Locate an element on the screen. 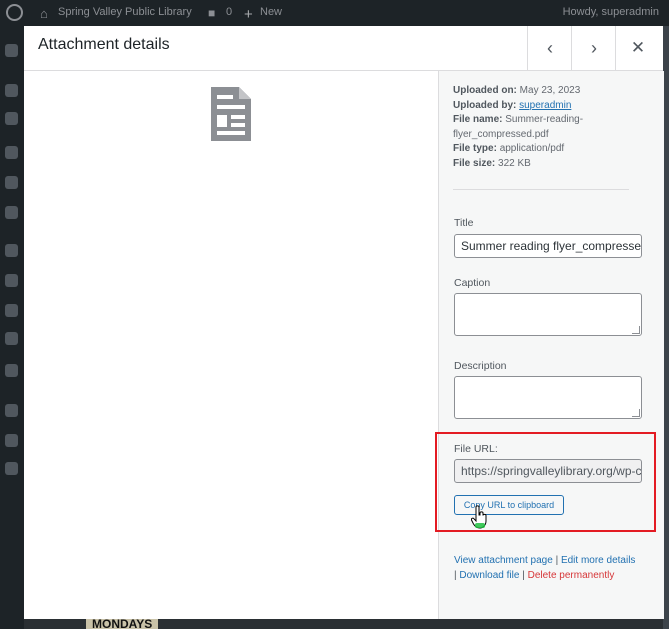  caption-textarea is located at coordinates (548, 314).